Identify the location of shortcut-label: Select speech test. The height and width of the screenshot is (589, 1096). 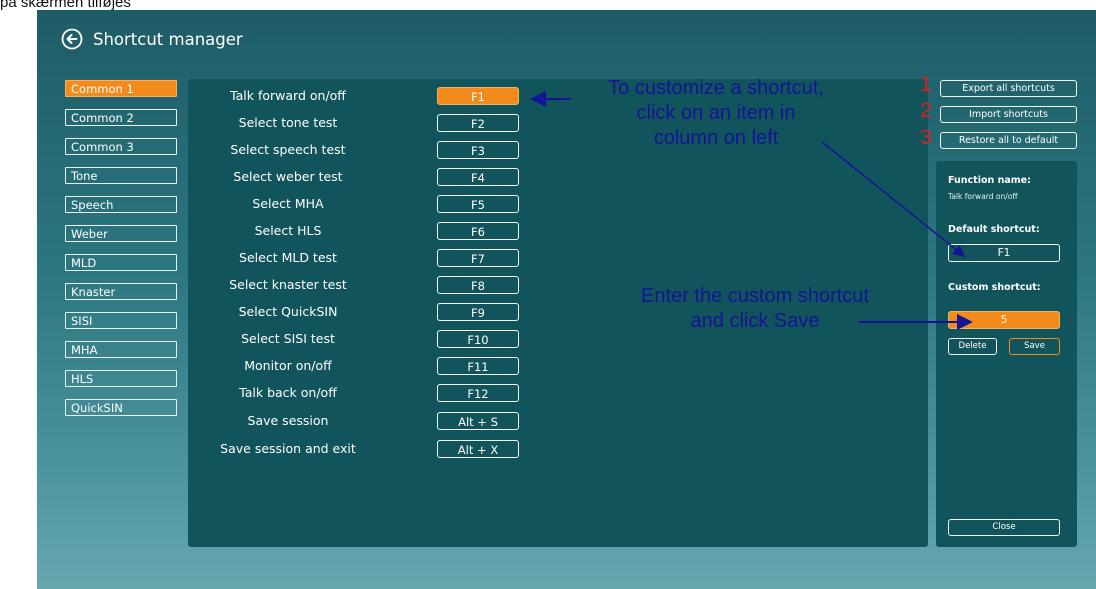
(288, 149).